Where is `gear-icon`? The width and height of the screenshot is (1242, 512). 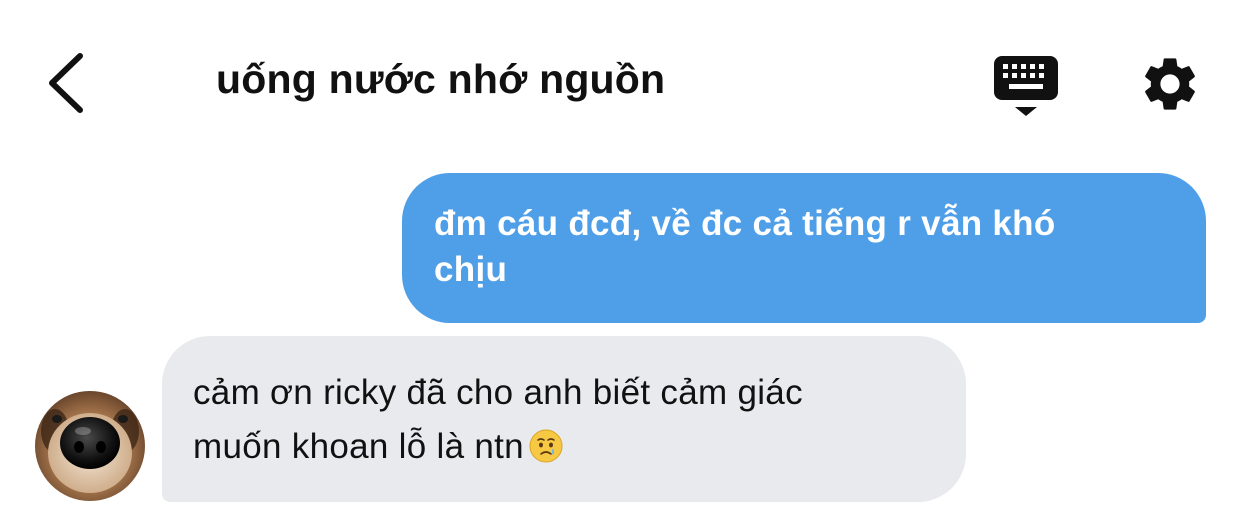 gear-icon is located at coordinates (1170, 84).